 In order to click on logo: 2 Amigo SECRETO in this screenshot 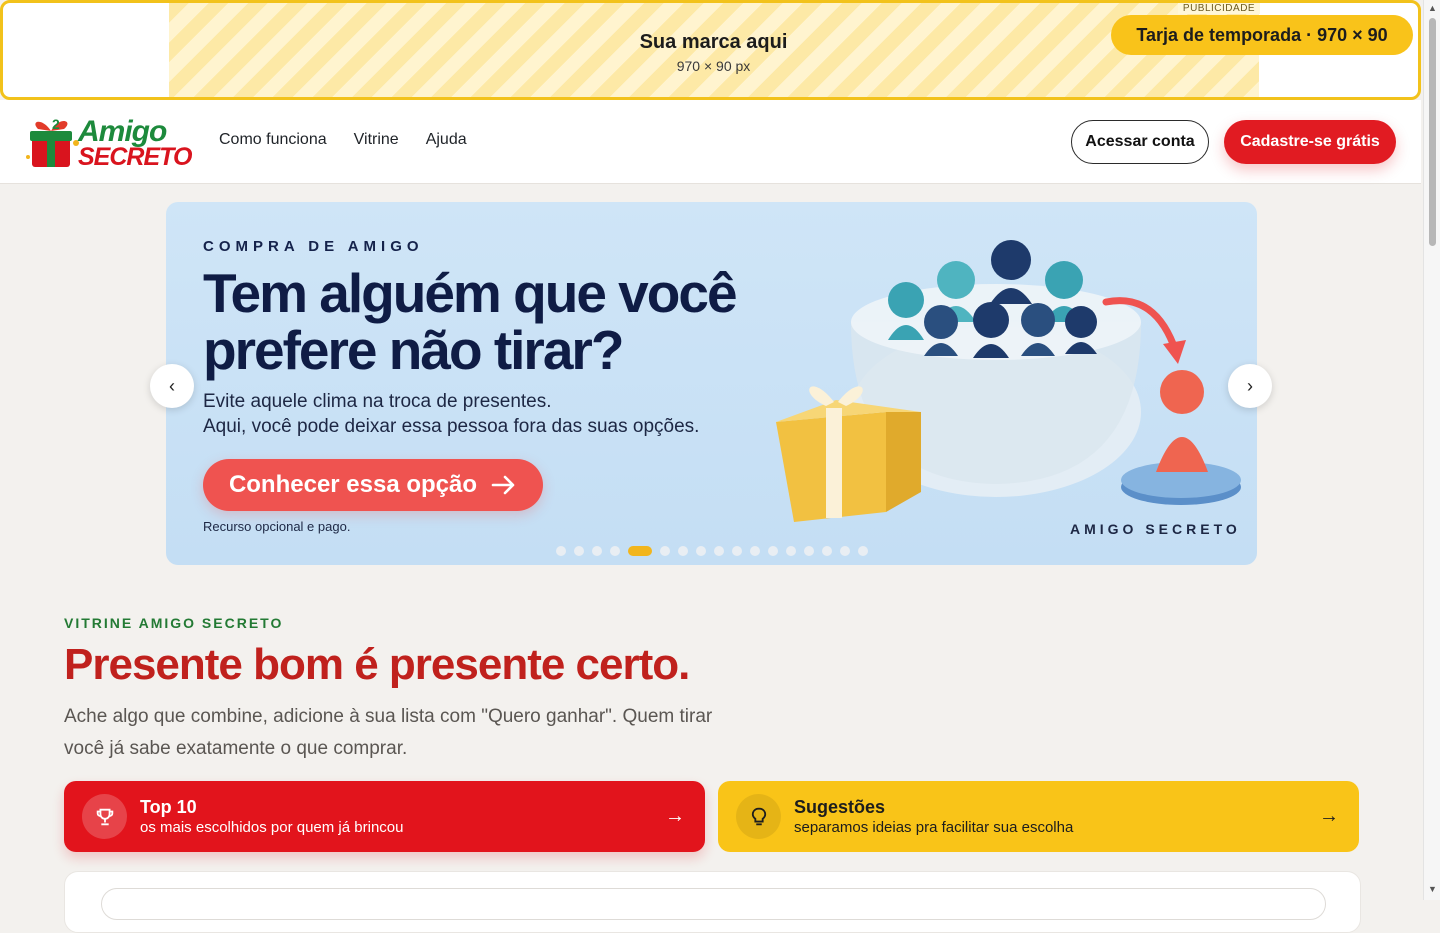, I will do `click(110, 142)`.